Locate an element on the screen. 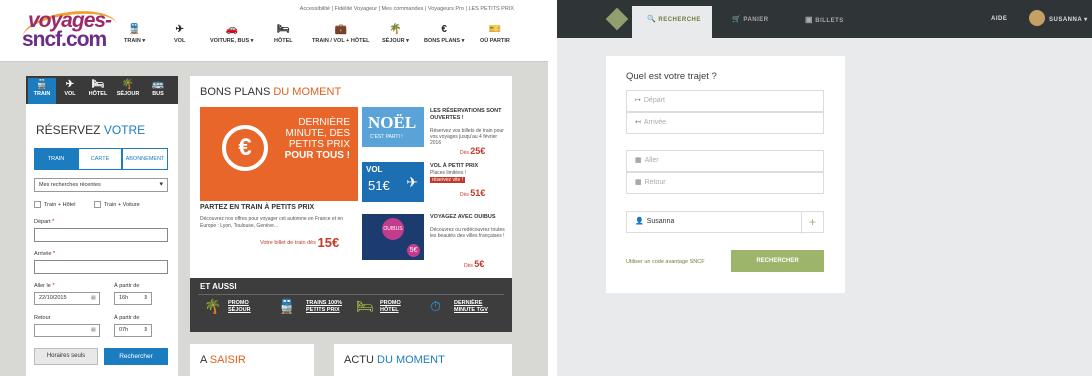 The width and height of the screenshot is (1092, 376). mode-bus: 🚌 BUS is located at coordinates (158, 88).